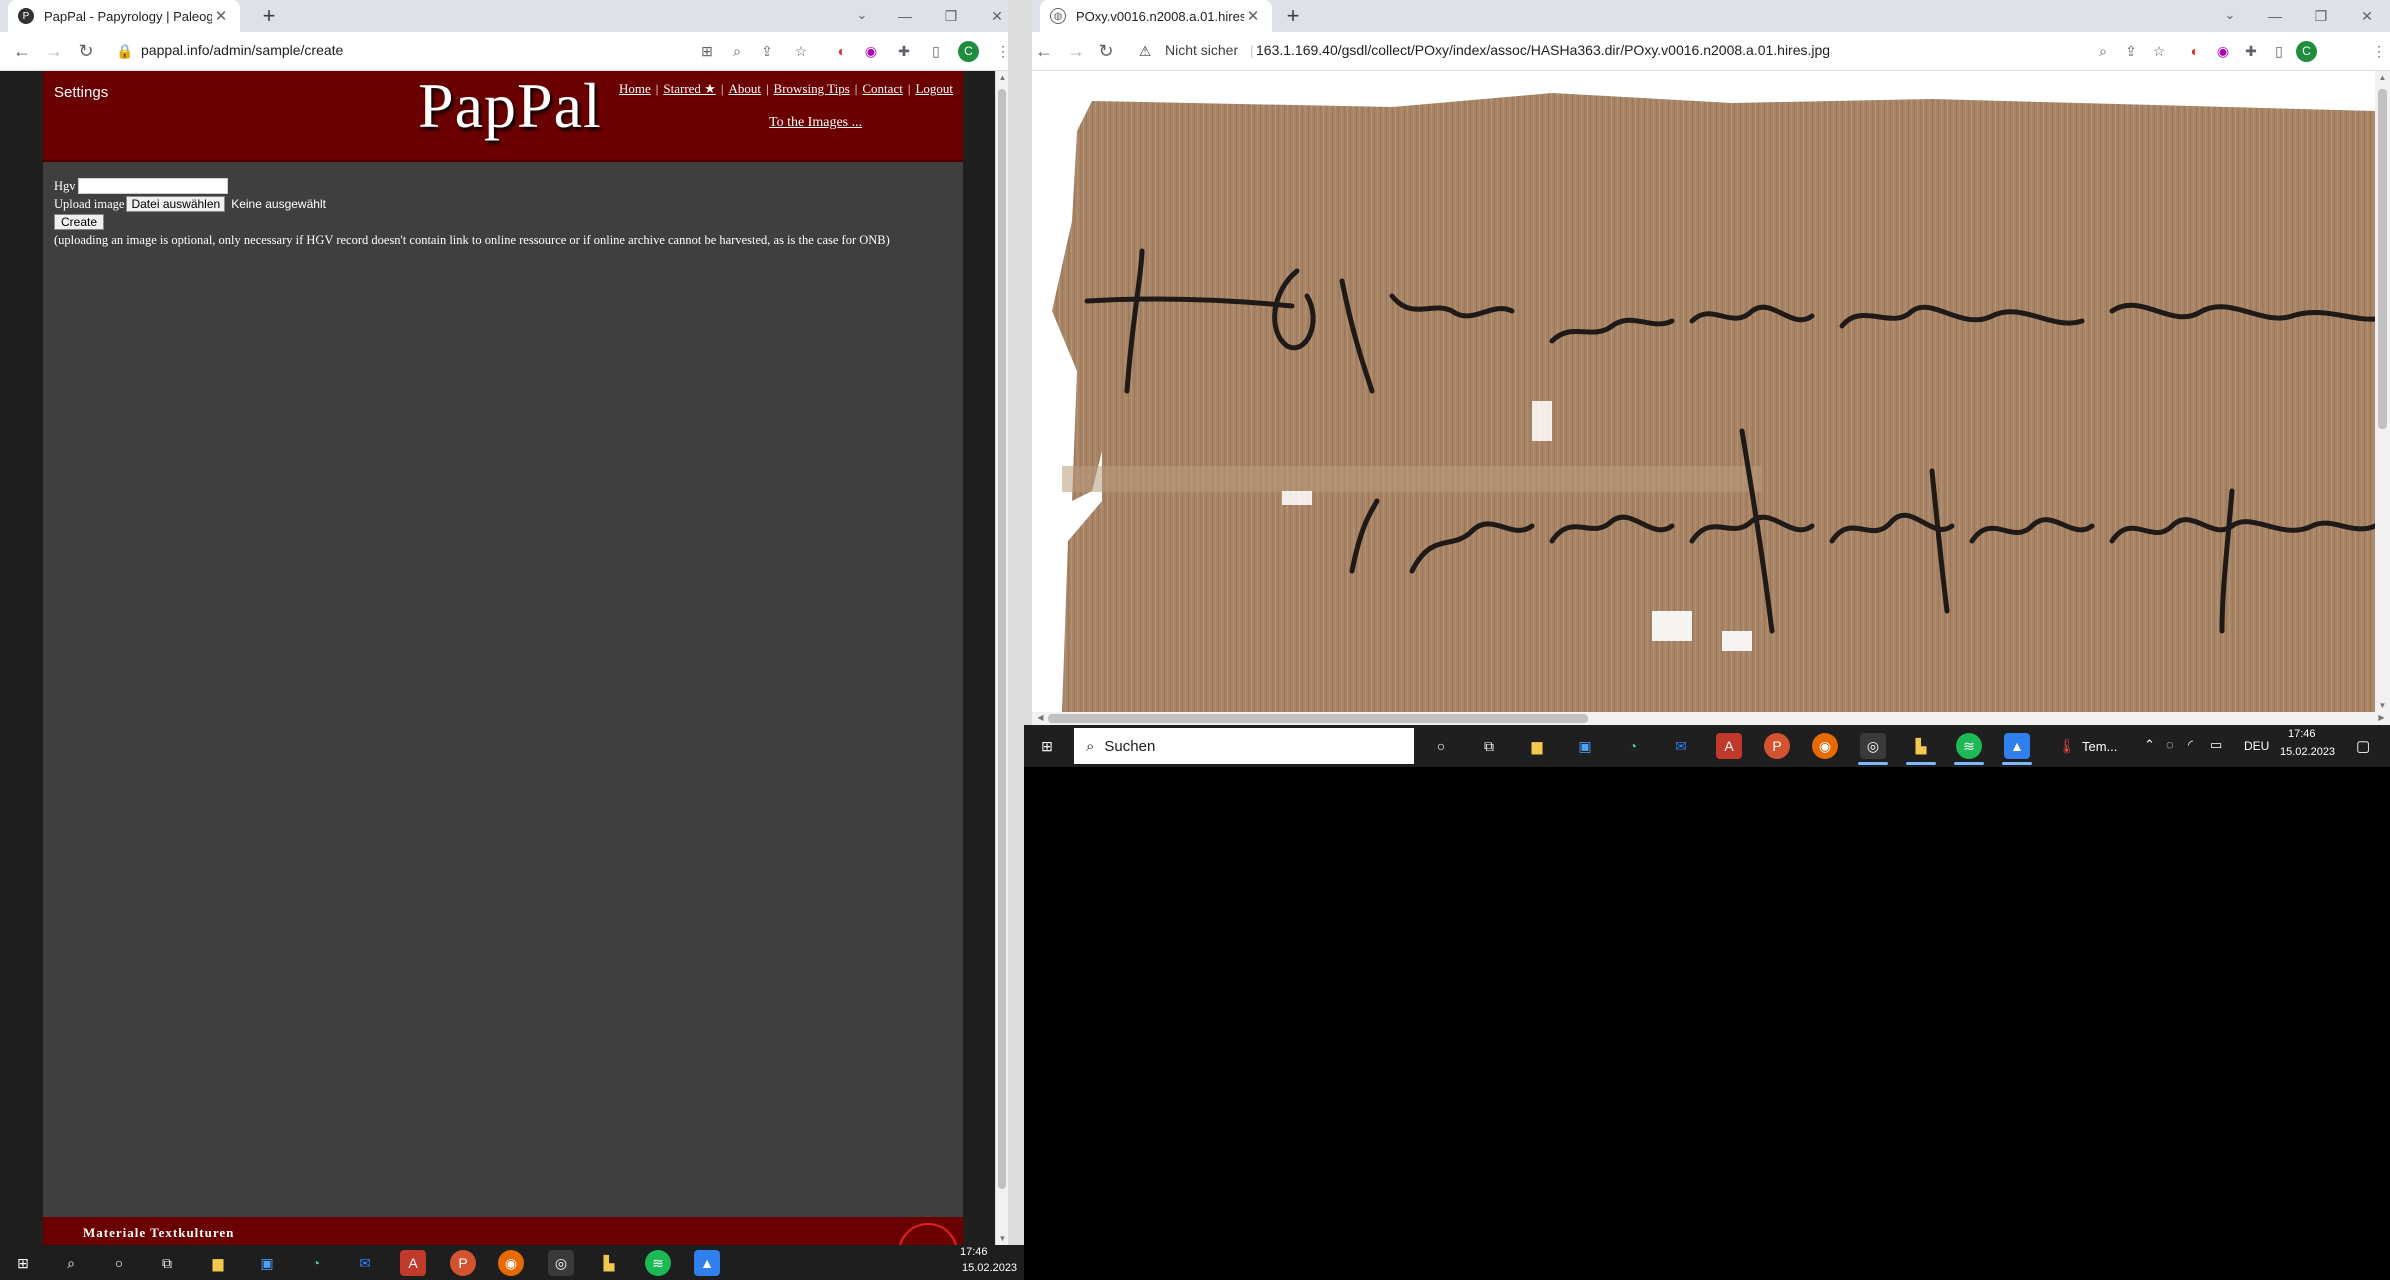 Image resolution: width=2390 pixels, height=1280 pixels. I want to click on left-scrollbar: ▲ ▼, so click(1001, 658).